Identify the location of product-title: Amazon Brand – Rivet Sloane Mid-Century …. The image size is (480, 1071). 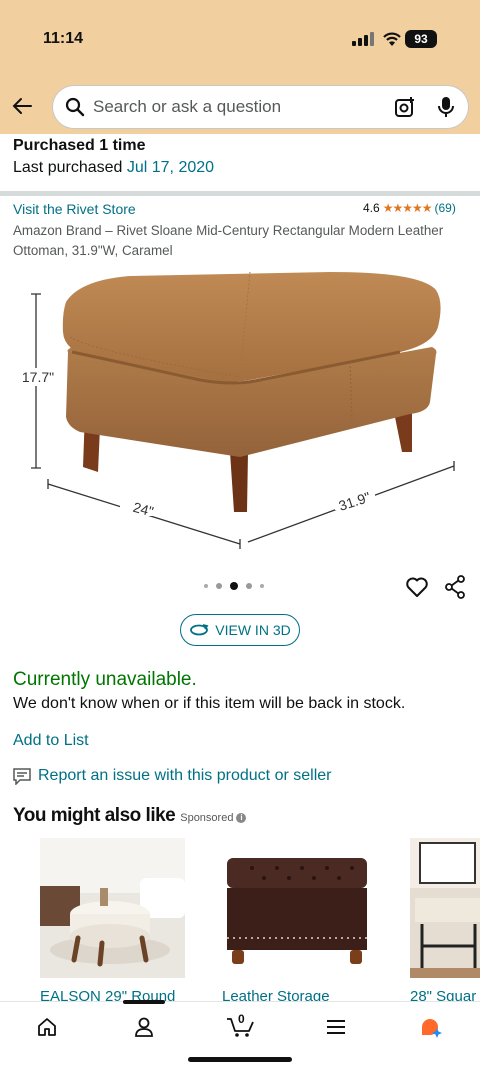
(228, 240).